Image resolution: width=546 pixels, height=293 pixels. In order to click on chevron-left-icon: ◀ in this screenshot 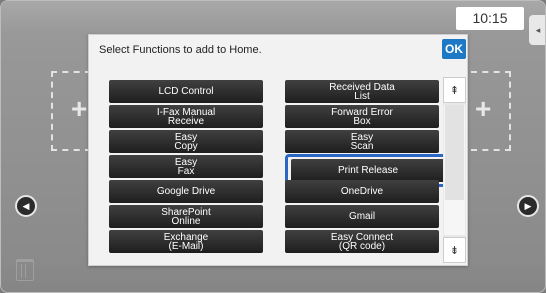, I will do `click(26, 206)`.